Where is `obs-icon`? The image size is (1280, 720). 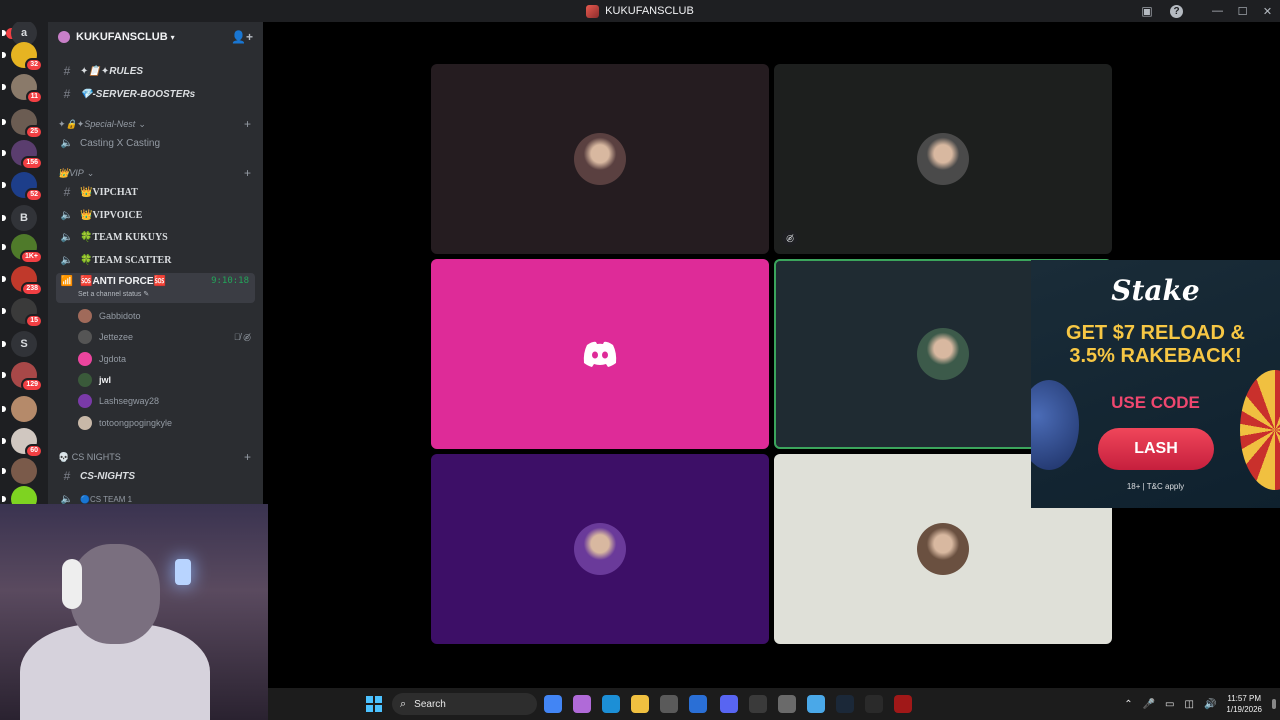 obs-icon is located at coordinates (758, 704).